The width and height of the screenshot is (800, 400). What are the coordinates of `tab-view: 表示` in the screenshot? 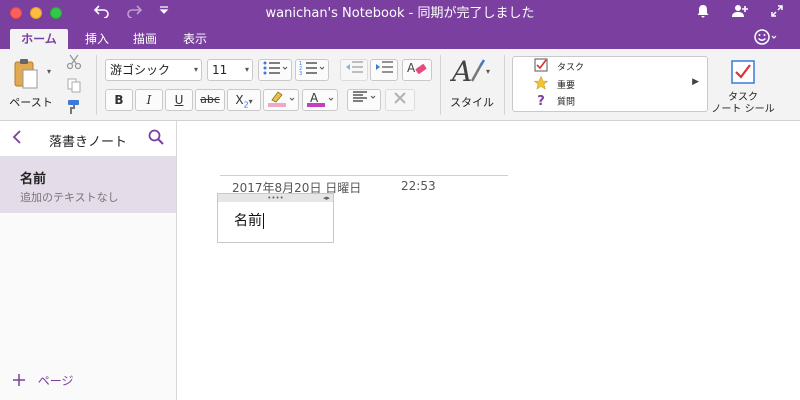 It's located at (195, 39).